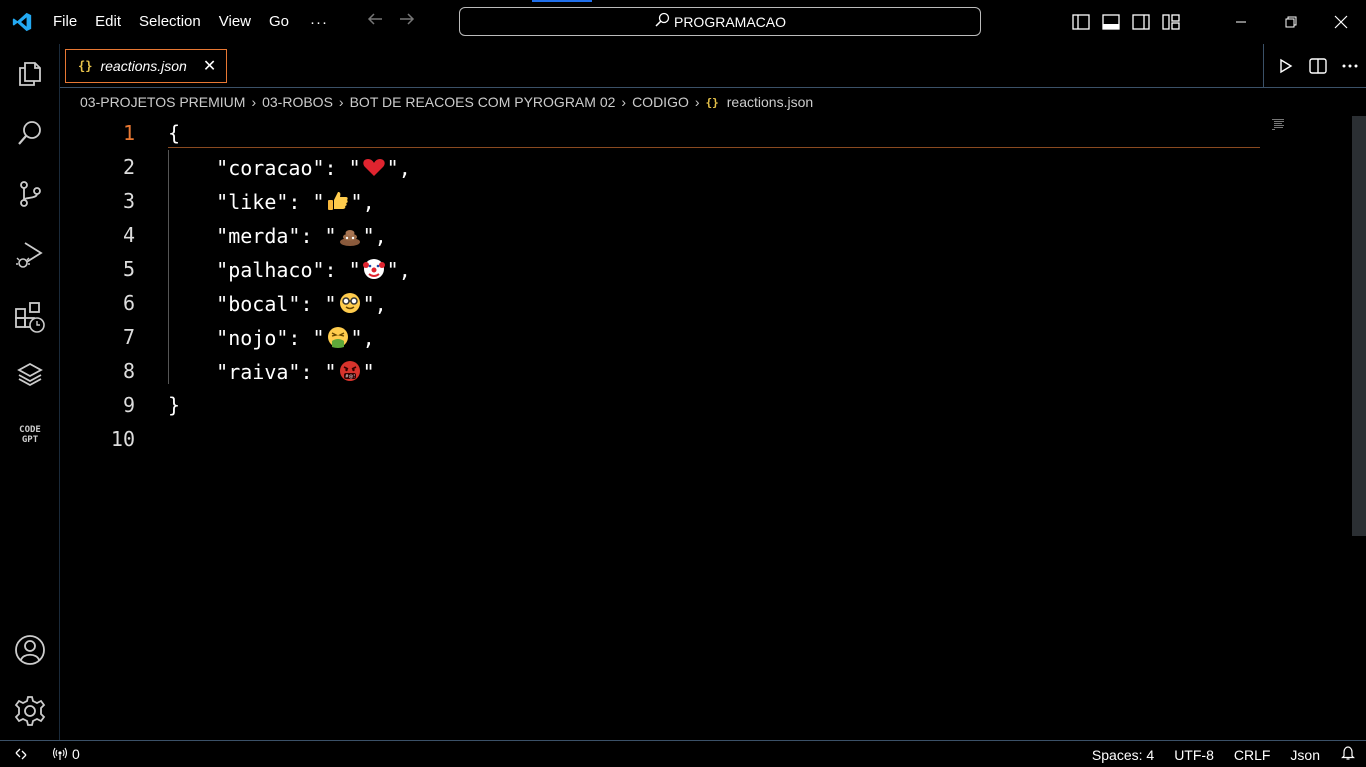 The width and height of the screenshot is (1366, 767). Describe the element at coordinates (30, 317) in the screenshot. I see `extensions-remote-icon` at that location.